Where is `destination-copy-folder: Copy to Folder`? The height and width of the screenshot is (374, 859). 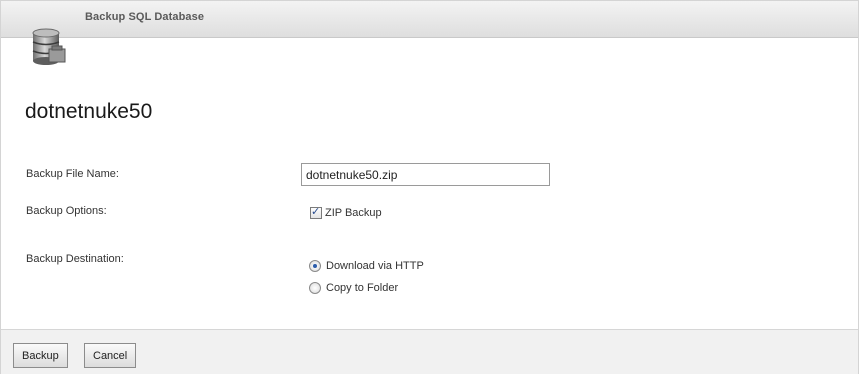
destination-copy-folder: Copy to Folder is located at coordinates (353, 288).